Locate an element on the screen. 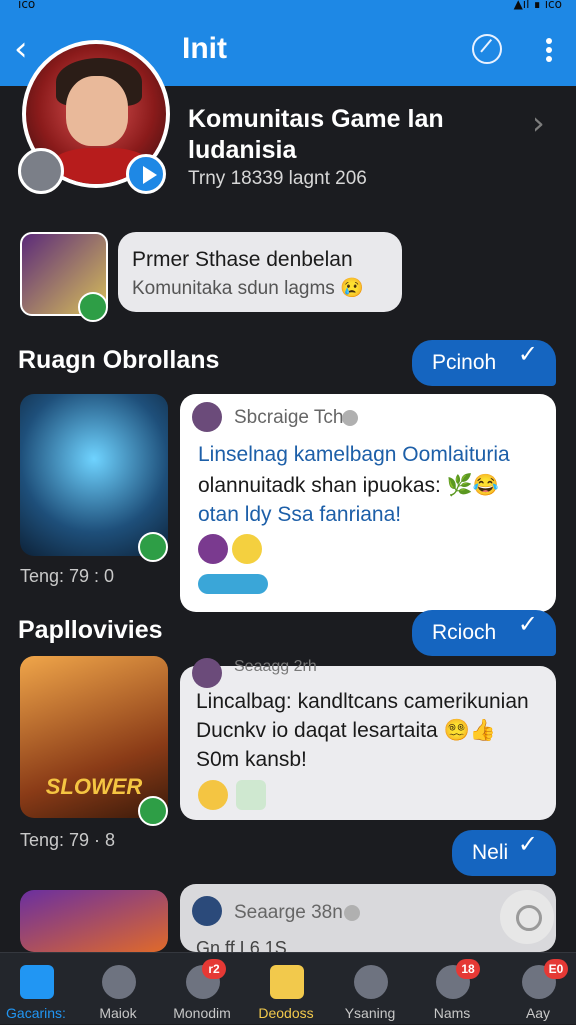  avatar-face is located at coordinates (97, 111).